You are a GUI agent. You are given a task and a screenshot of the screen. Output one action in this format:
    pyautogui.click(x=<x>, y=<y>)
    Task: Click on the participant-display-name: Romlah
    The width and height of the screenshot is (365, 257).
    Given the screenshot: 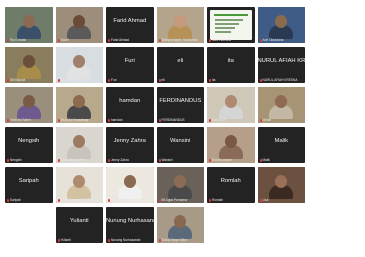 What is the action you would take?
    pyautogui.click(x=230, y=181)
    